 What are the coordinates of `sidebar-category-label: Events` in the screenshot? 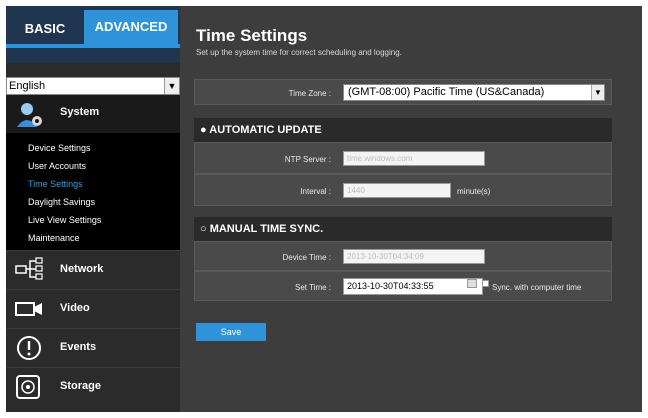 It's located at (78, 347).